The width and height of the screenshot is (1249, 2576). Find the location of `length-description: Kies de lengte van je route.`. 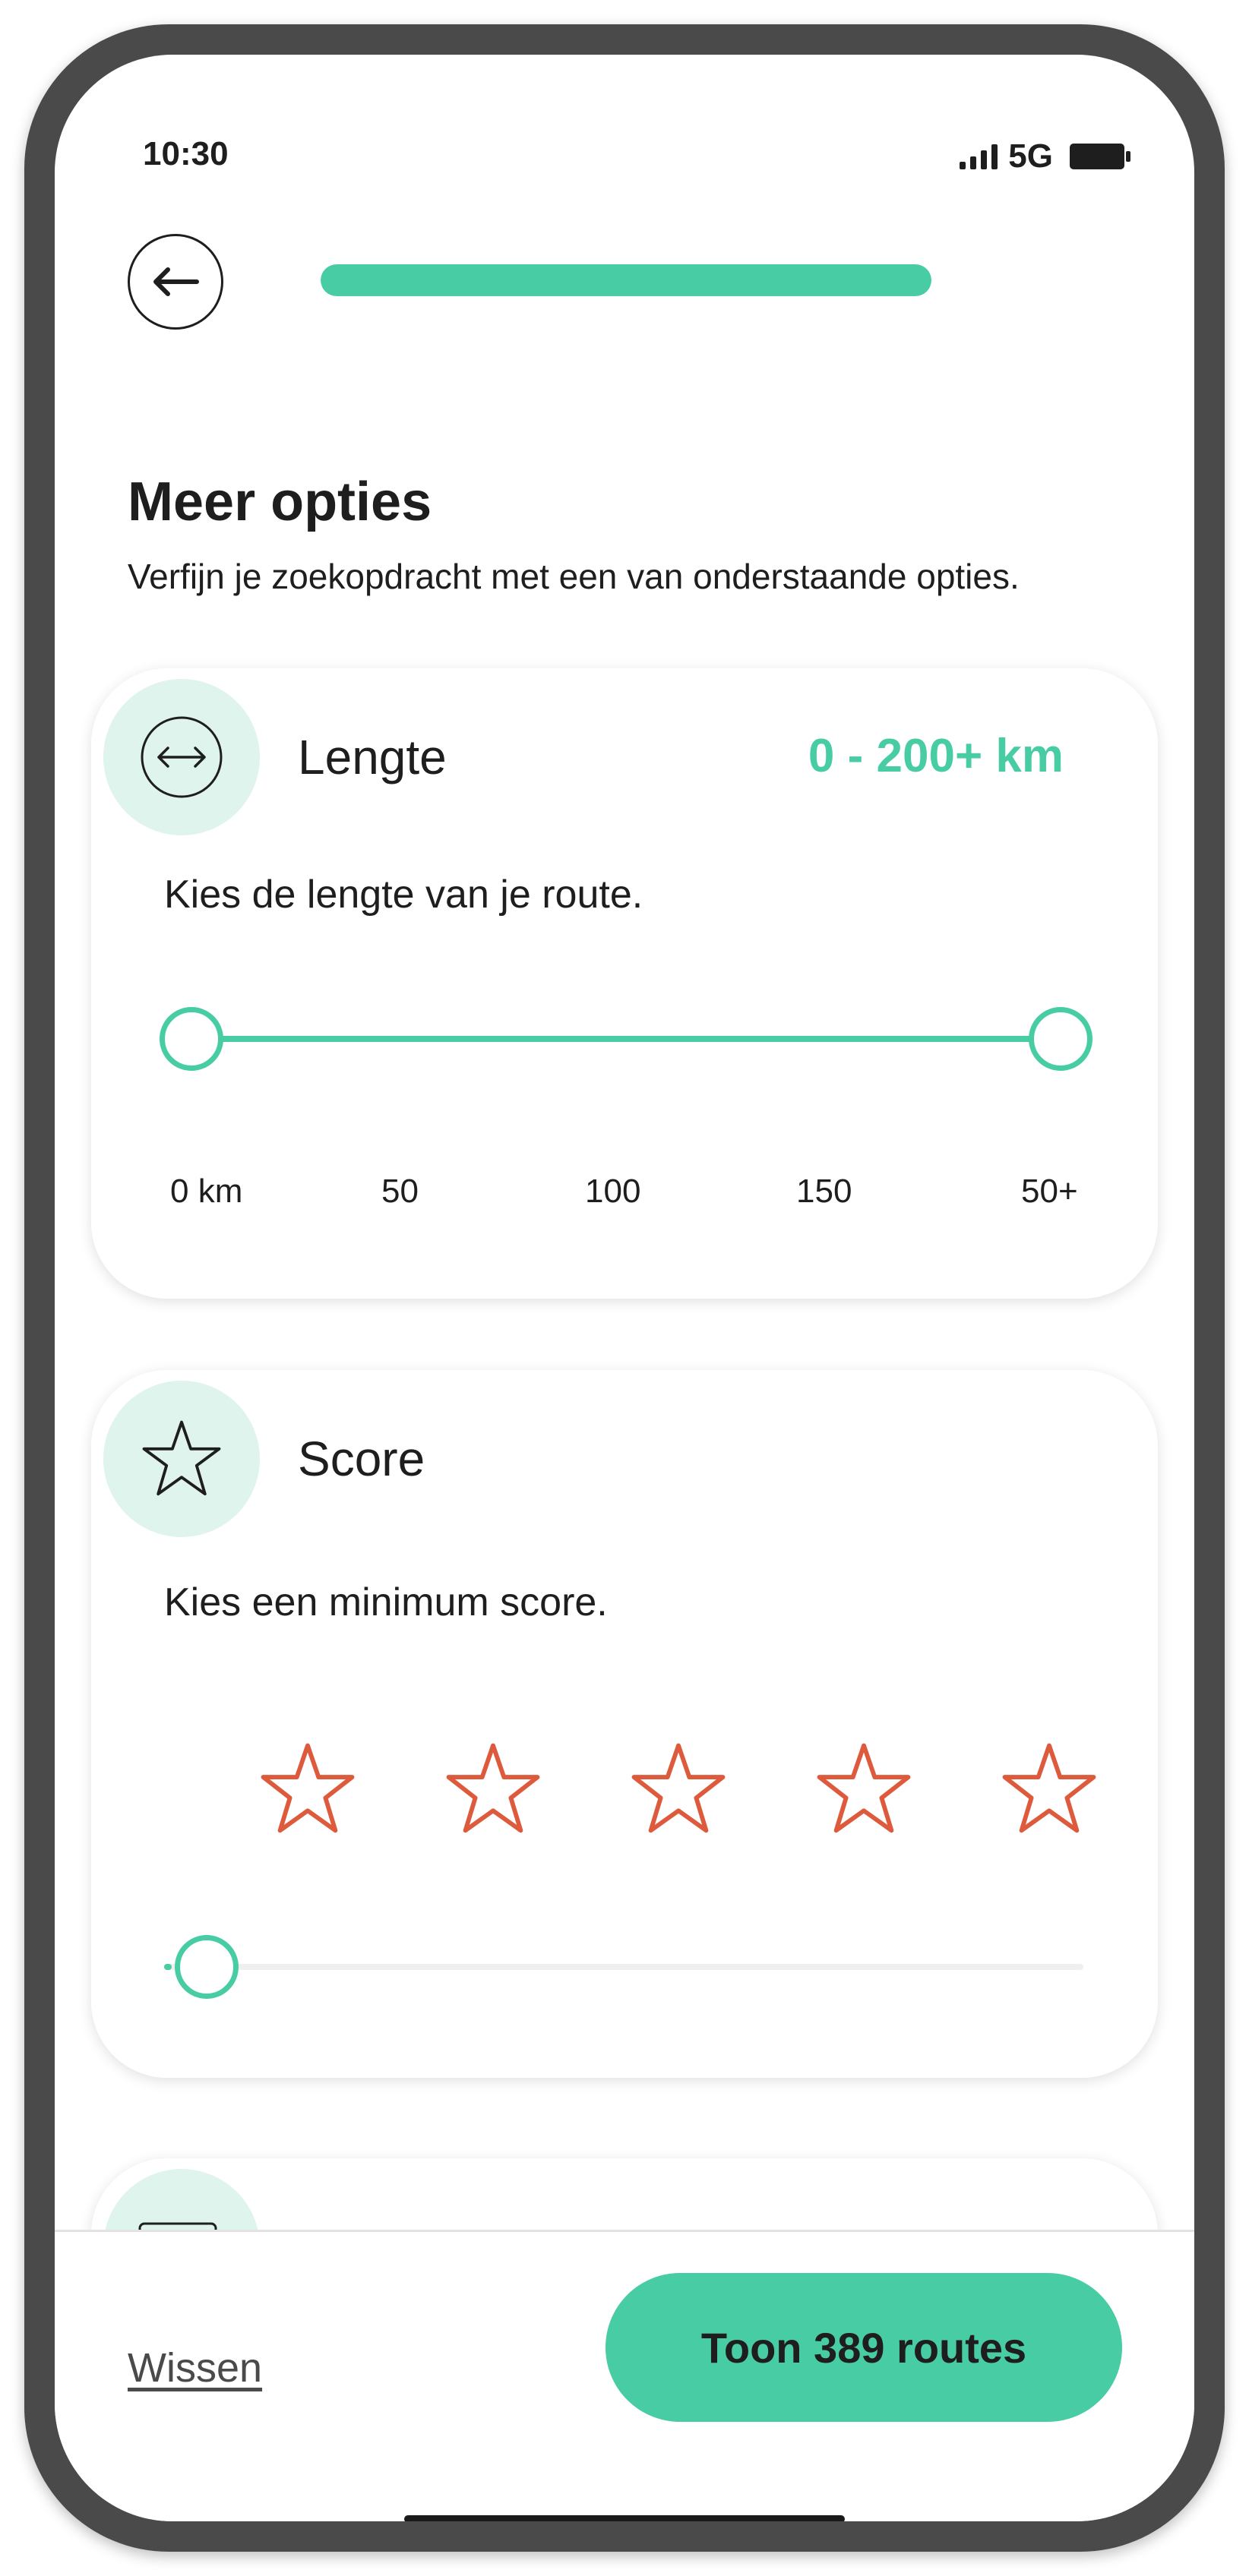

length-description: Kies de lengte van je route. is located at coordinates (403, 895).